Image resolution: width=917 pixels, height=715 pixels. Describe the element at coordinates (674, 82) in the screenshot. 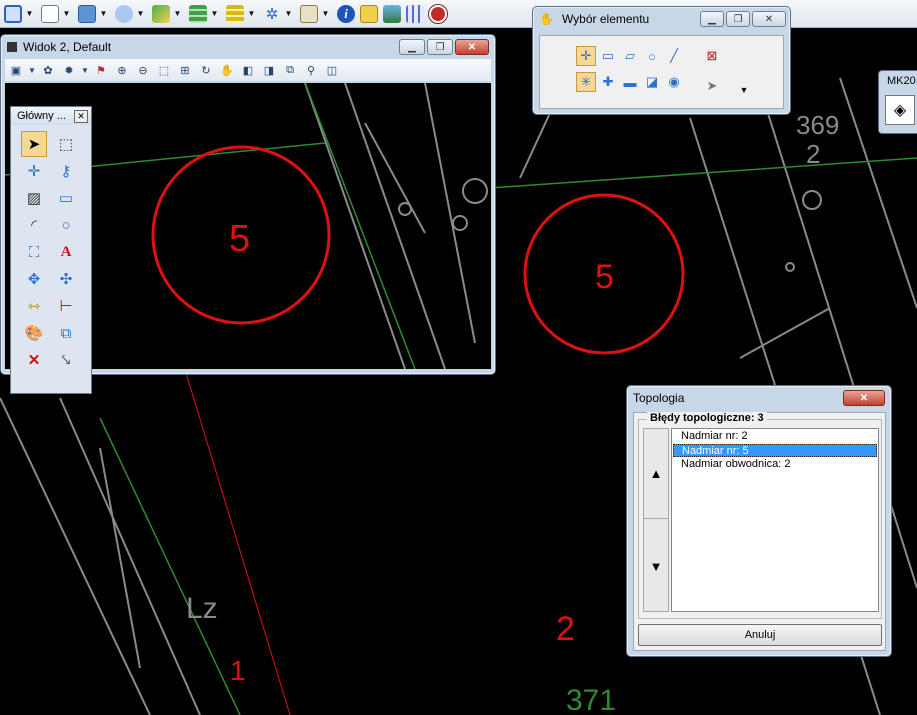

I see `globe-icon: ◉` at that location.